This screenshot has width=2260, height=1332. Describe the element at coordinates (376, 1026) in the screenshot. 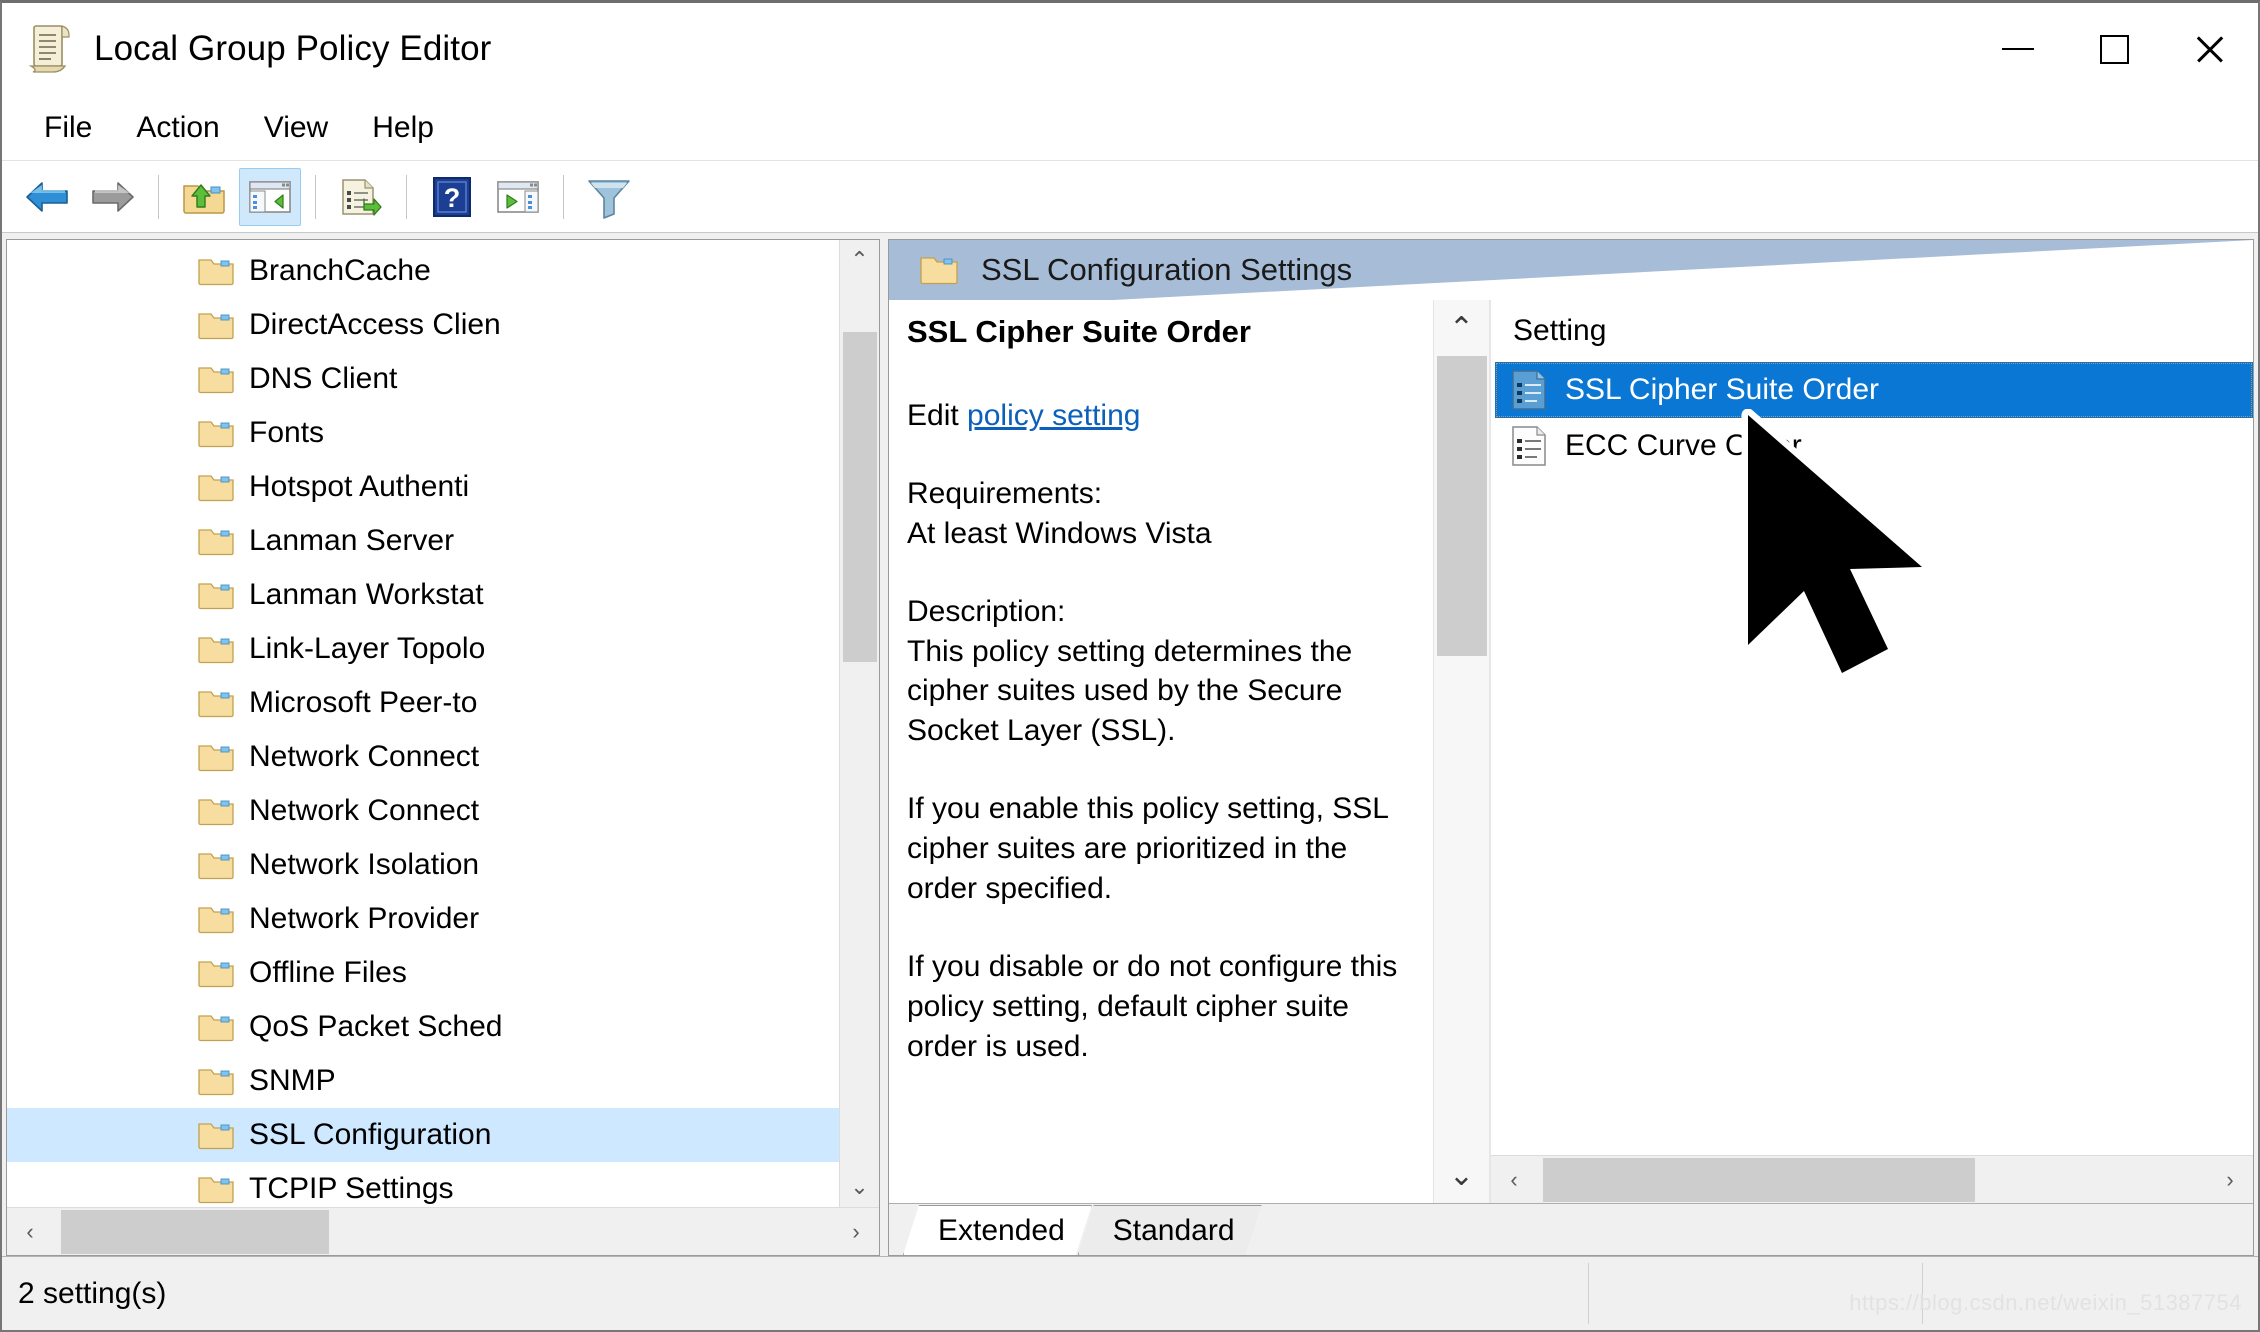

I see `tree-item-label: QoS Packet Sched` at that location.